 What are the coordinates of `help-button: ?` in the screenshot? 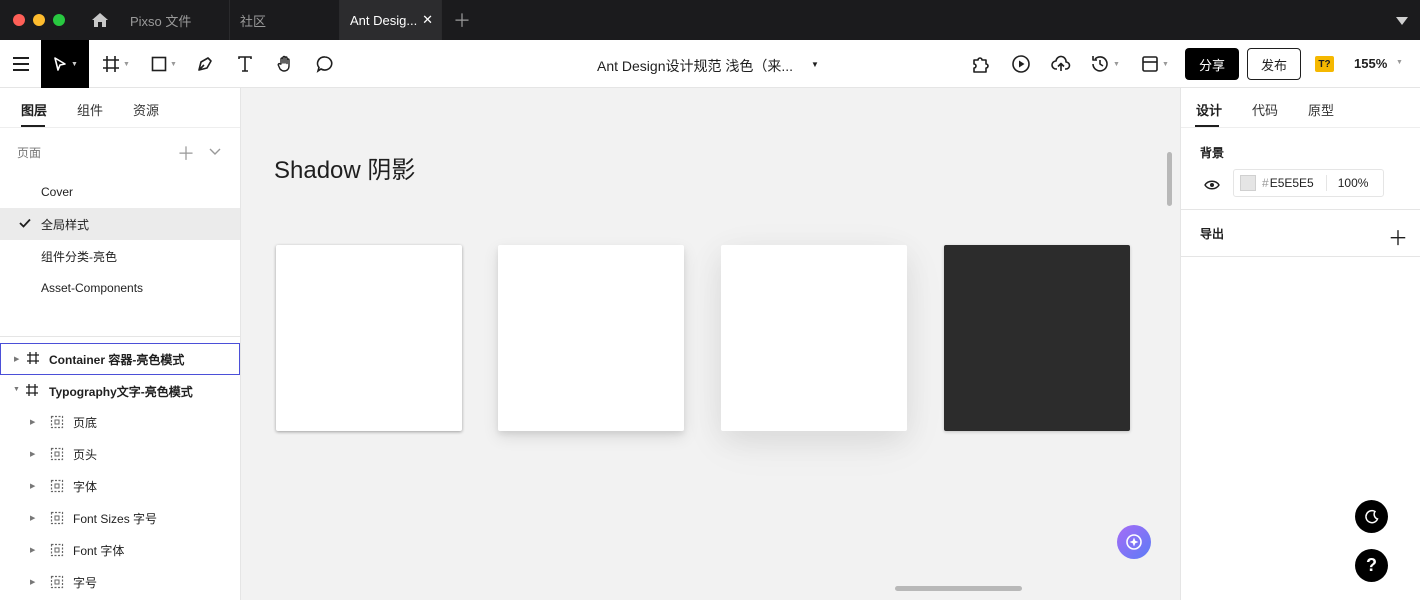 It's located at (1371, 565).